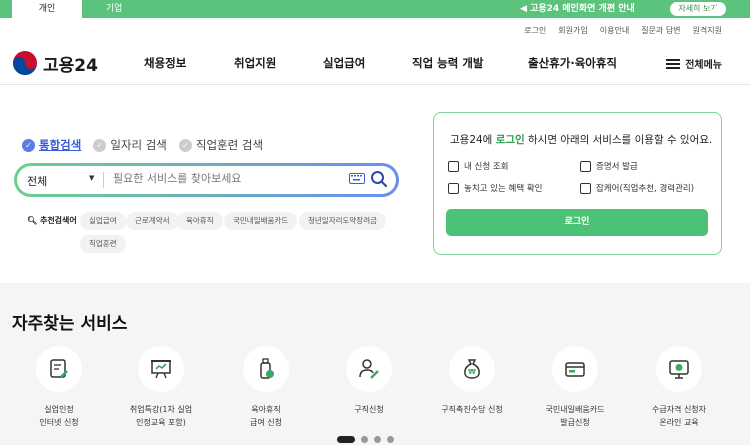 This screenshot has height=445, width=750. I want to click on notice-label: 고용24 메인화면 개편 안내, so click(582, 9).